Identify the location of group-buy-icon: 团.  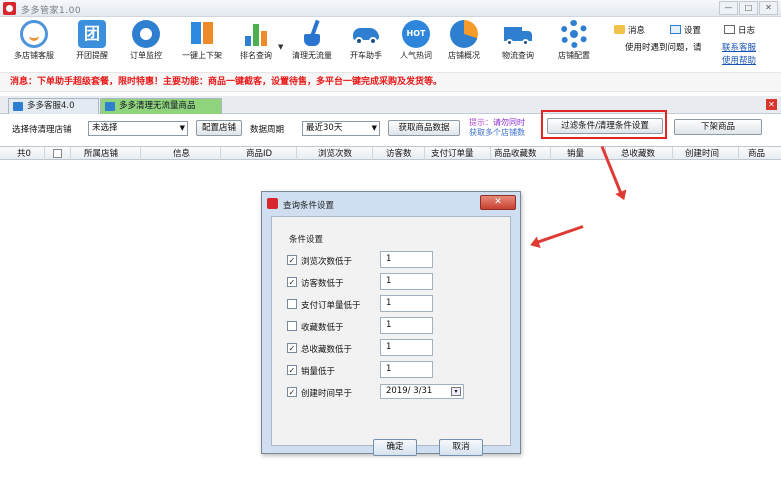
(92, 34).